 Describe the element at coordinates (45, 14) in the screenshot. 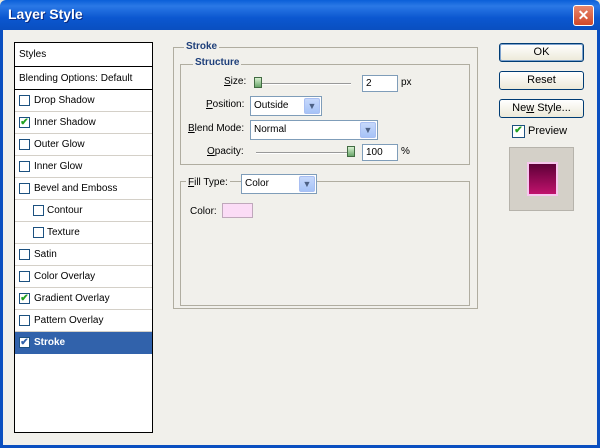

I see `window-title: Layer Style` at that location.